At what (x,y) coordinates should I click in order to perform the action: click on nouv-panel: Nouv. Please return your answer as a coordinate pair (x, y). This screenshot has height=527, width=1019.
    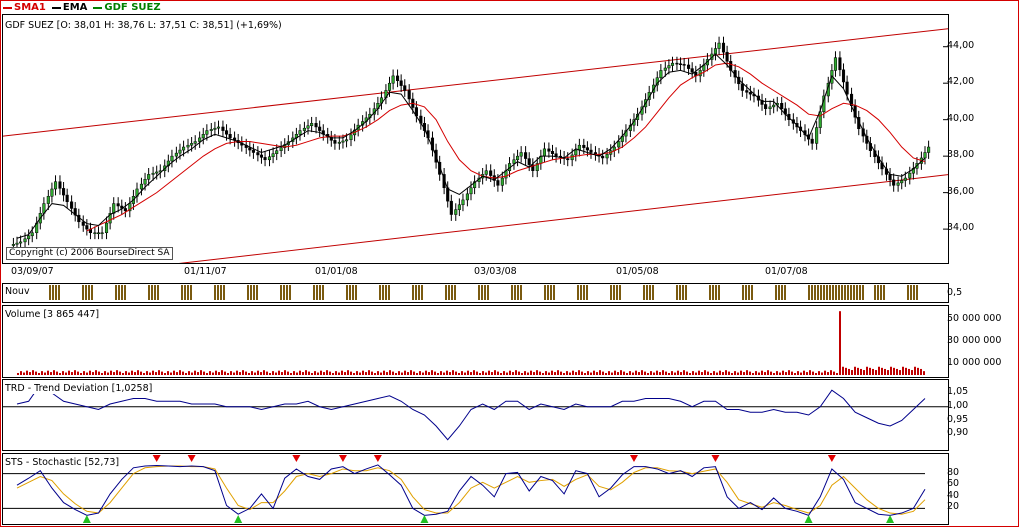
    Looking at the image, I should click on (475, 293).